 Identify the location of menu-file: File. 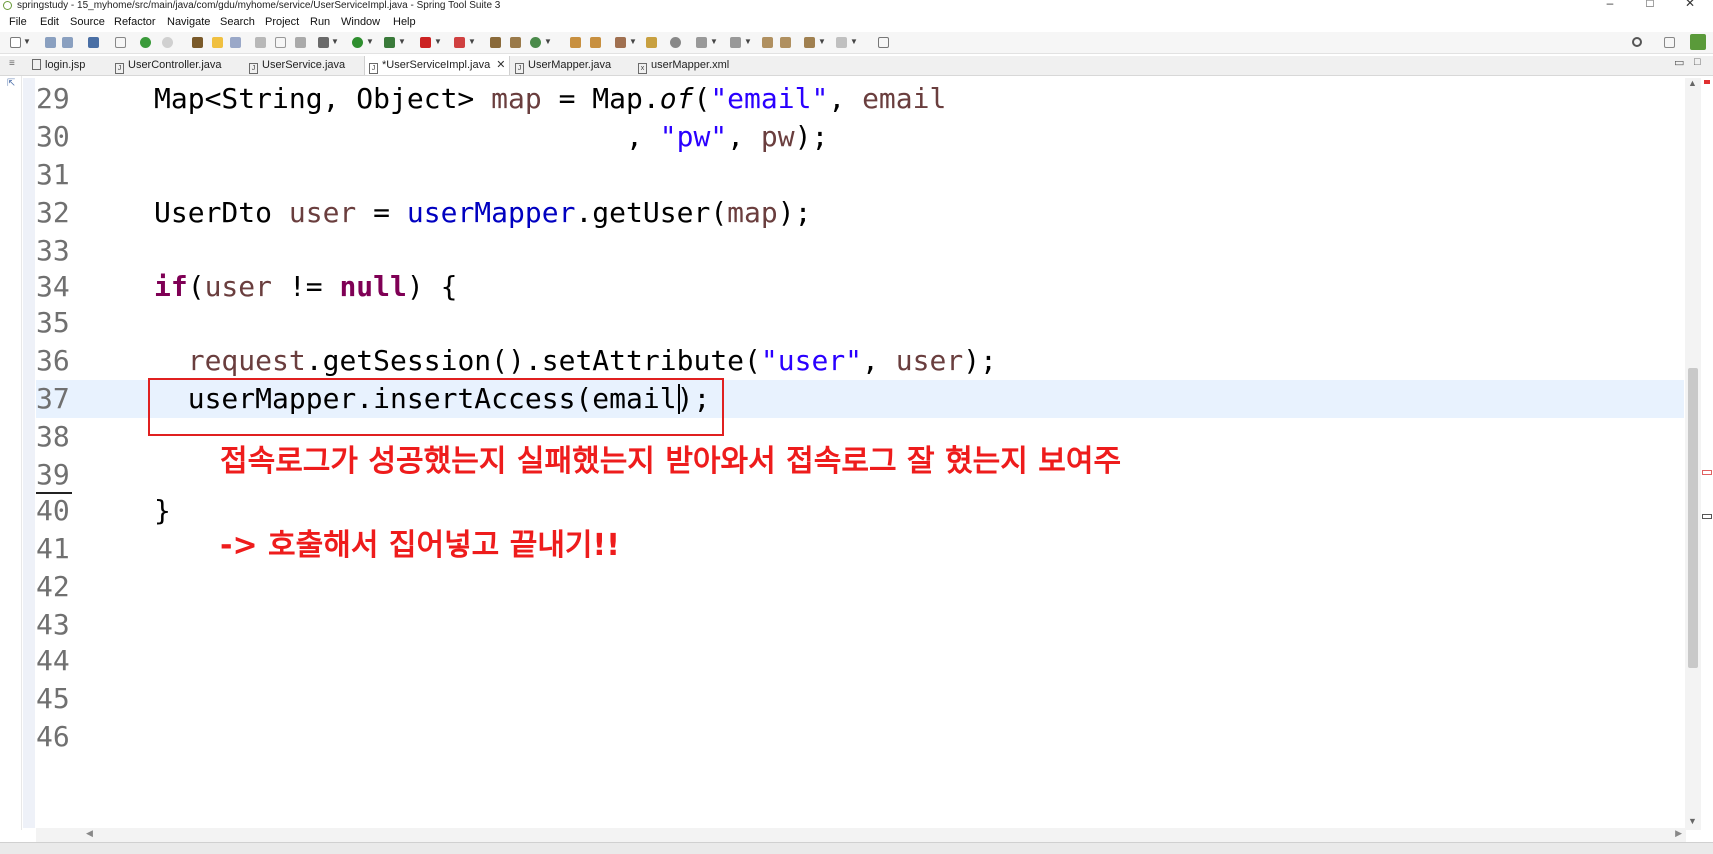
(18, 22).